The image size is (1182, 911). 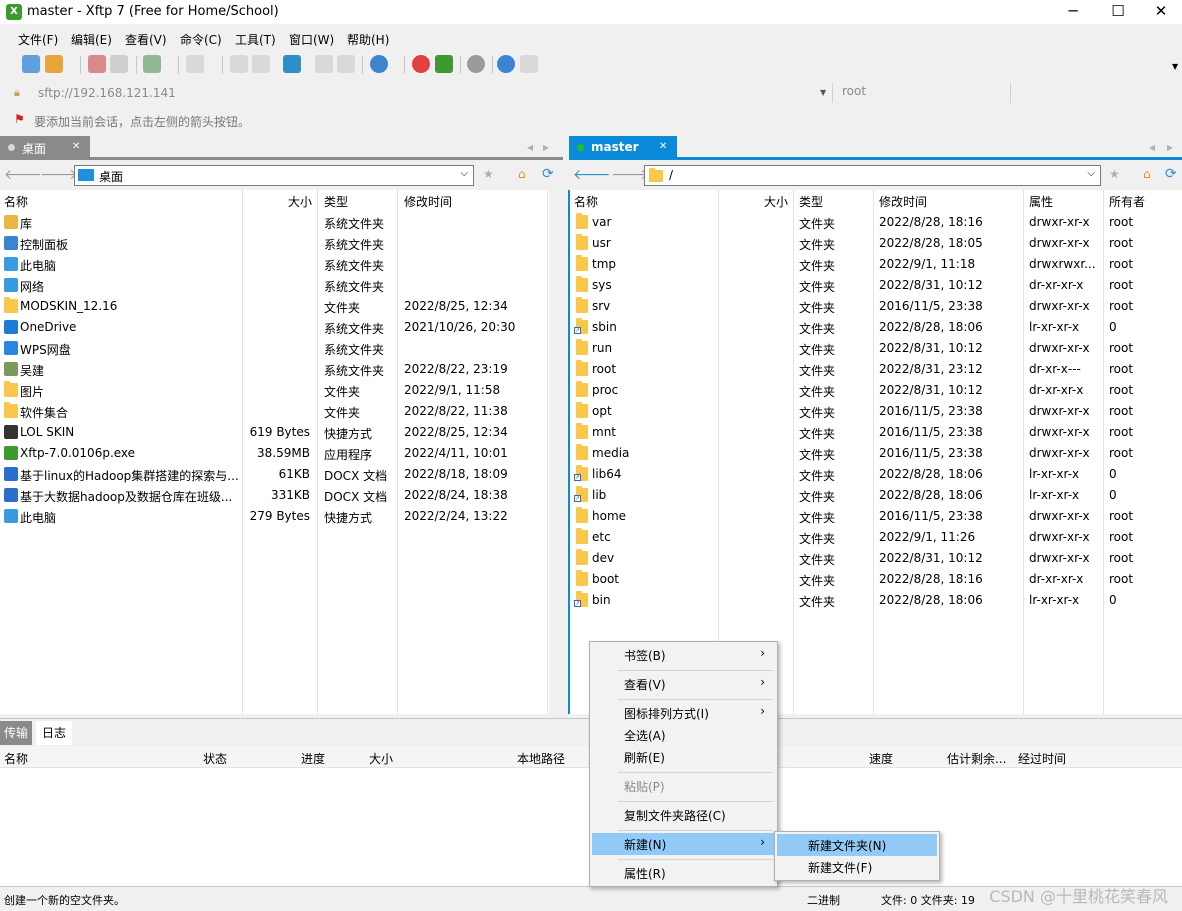 I want to click on tab-transfer: 传输, so click(x=16, y=733).